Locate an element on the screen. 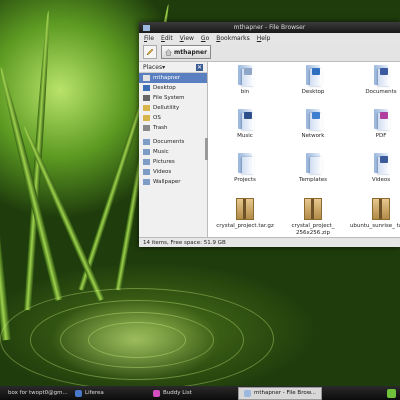  file-label: Videos is located at coordinates (381, 180).